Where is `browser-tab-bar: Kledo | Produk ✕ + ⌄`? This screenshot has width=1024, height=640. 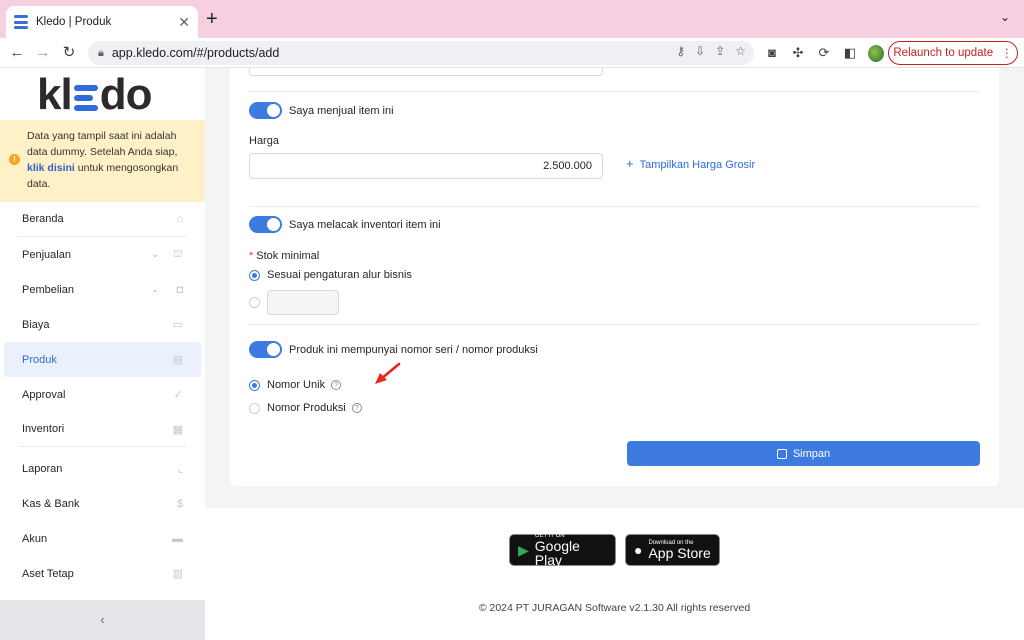 browser-tab-bar: Kledo | Produk ✕ + ⌄ is located at coordinates (512, 19).